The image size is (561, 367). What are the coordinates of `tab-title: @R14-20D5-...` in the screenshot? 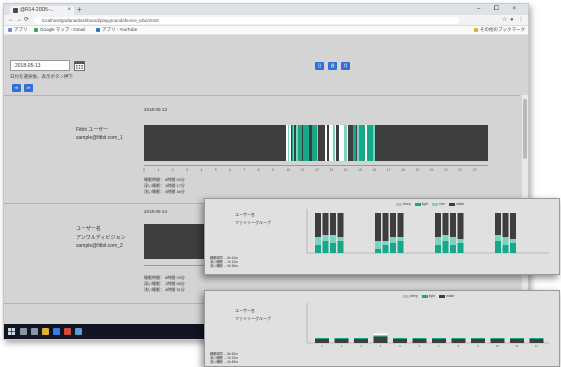 It's located at (37, 10).